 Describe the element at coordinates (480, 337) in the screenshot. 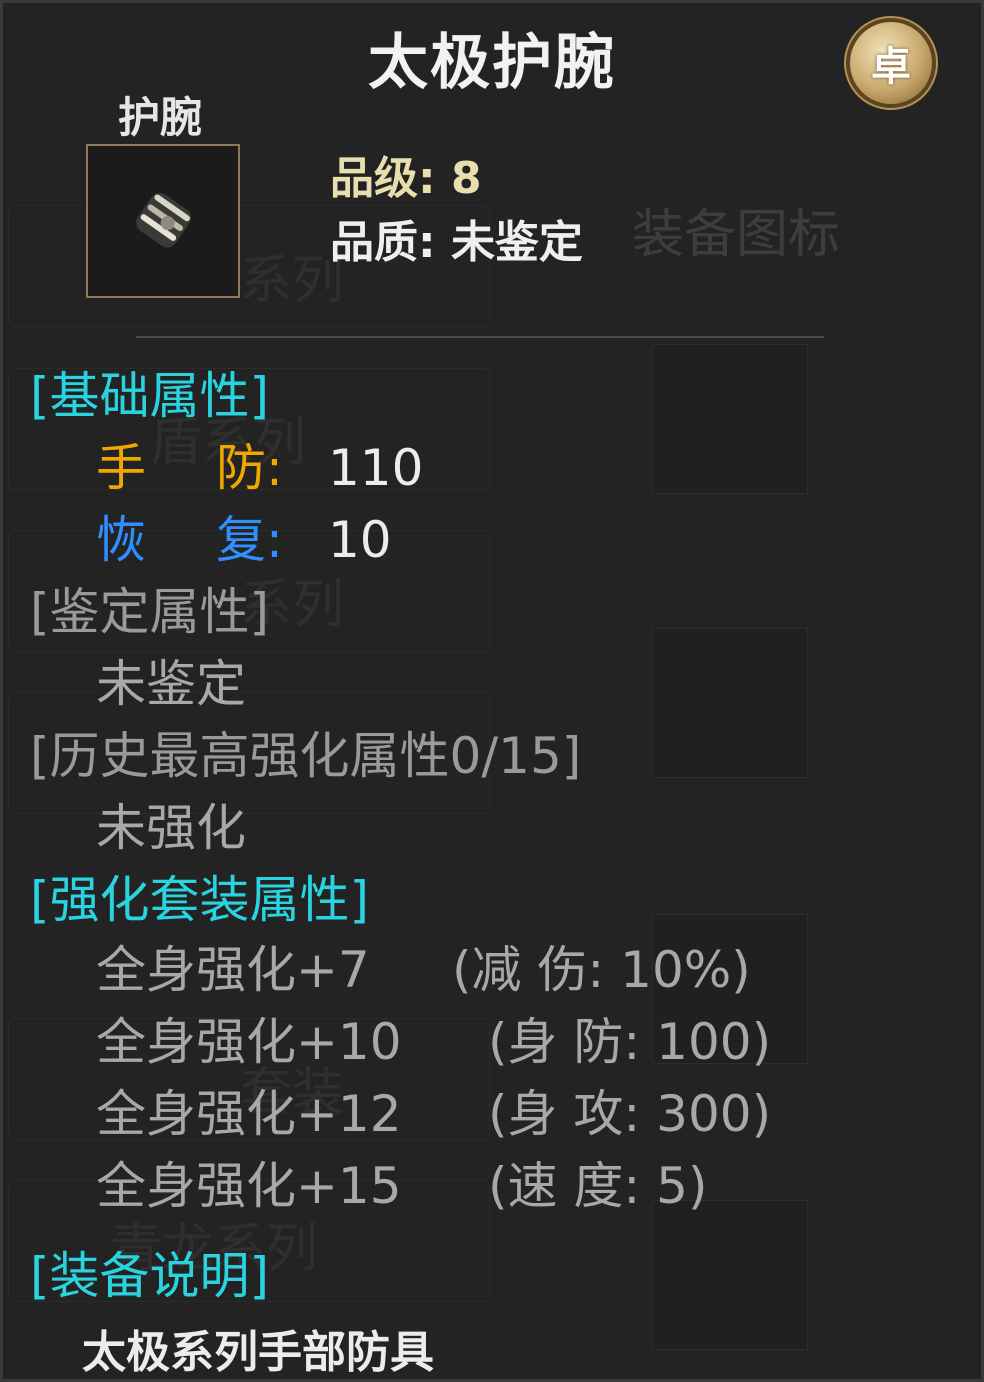

I see `divider` at that location.